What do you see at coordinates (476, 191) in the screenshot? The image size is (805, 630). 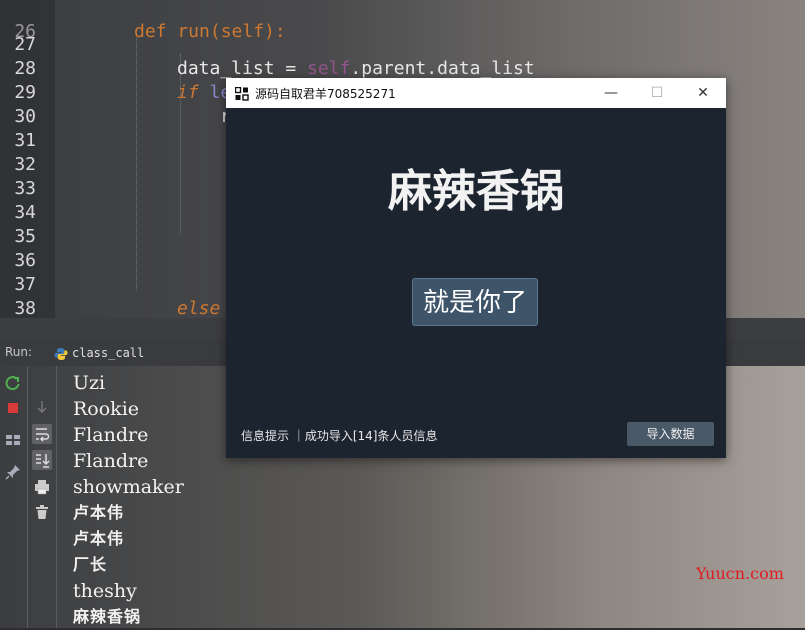 I see `selected-name: 麻辣香锅` at bounding box center [476, 191].